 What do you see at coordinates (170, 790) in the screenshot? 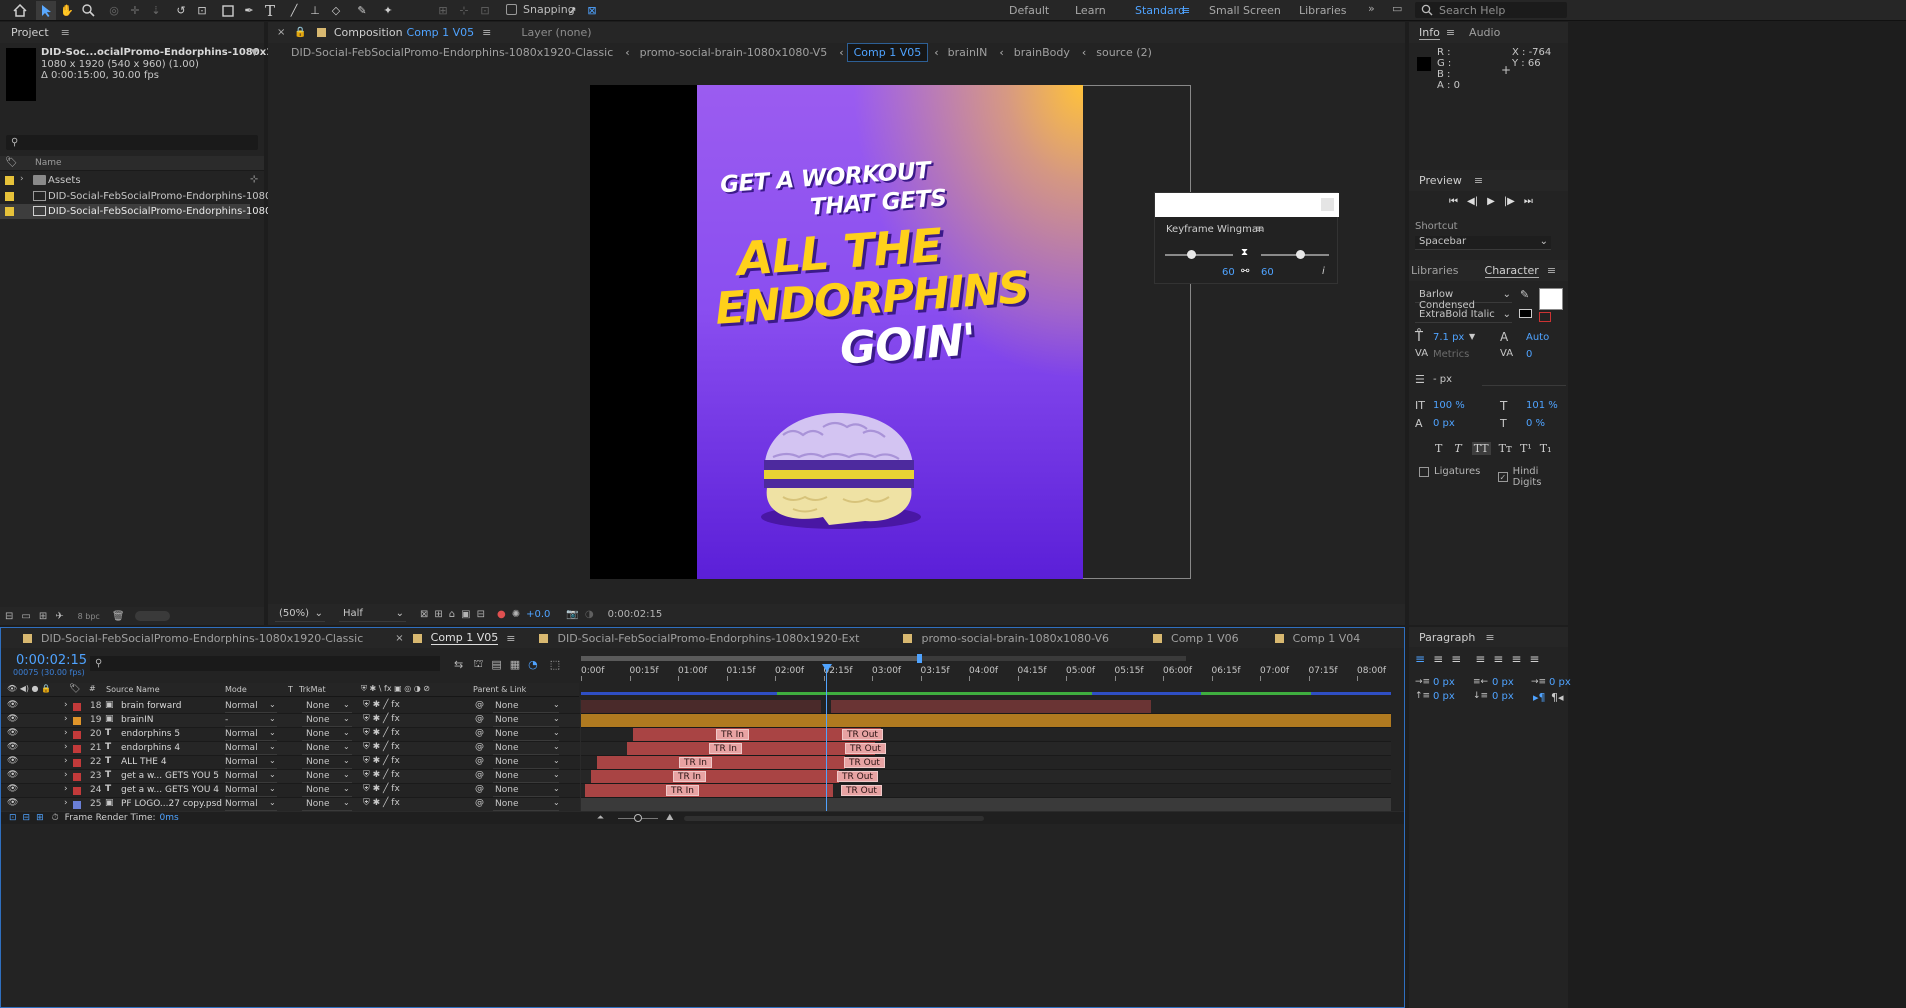
I see `layer-name: get a w... GETS YOU 4` at bounding box center [170, 790].